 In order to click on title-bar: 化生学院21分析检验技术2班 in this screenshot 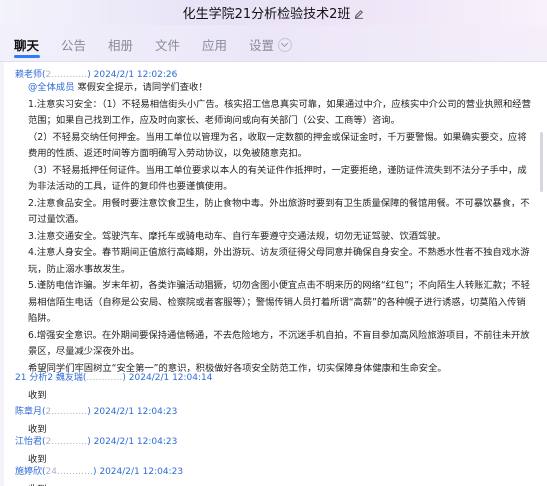, I will do `click(273, 12)`.